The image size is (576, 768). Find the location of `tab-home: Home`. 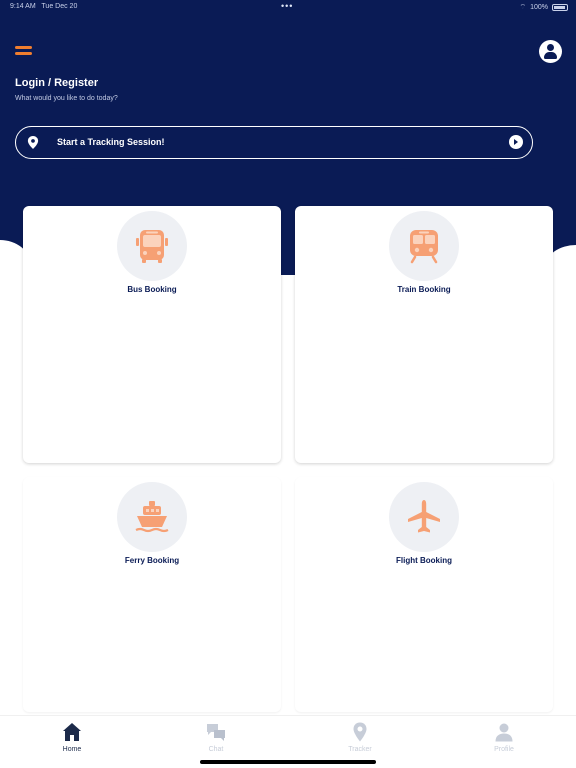

tab-home: Home is located at coordinates (72, 737).